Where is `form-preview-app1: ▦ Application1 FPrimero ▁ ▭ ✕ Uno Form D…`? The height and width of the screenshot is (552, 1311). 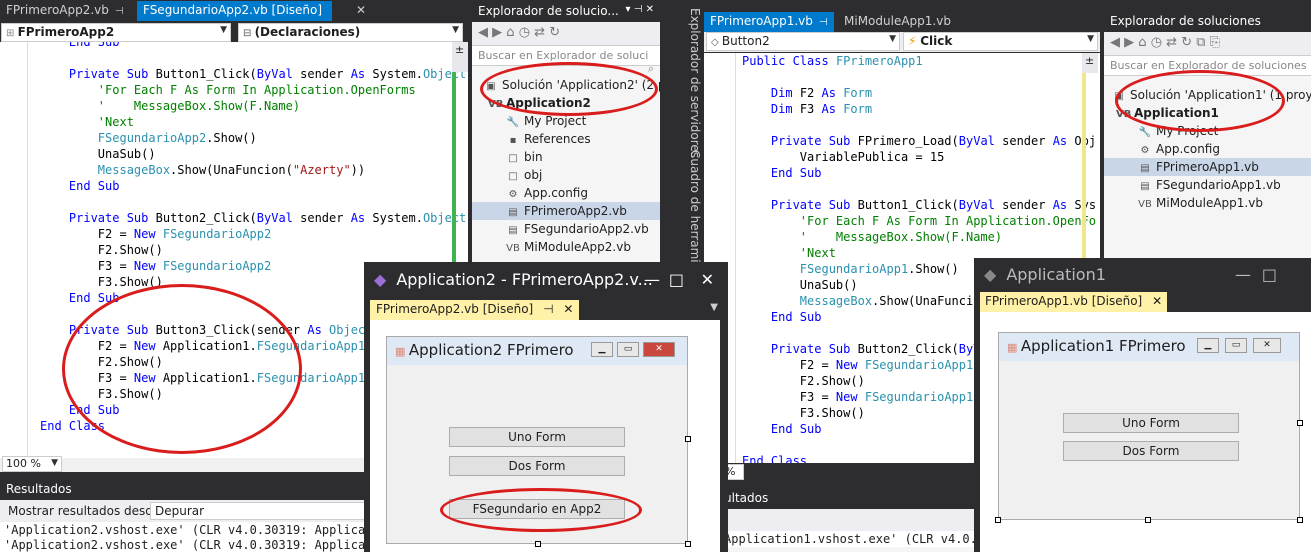
form-preview-app1: ▦ Application1 FPrimero ▁ ▭ ✕ Uno Form D… is located at coordinates (1149, 426).